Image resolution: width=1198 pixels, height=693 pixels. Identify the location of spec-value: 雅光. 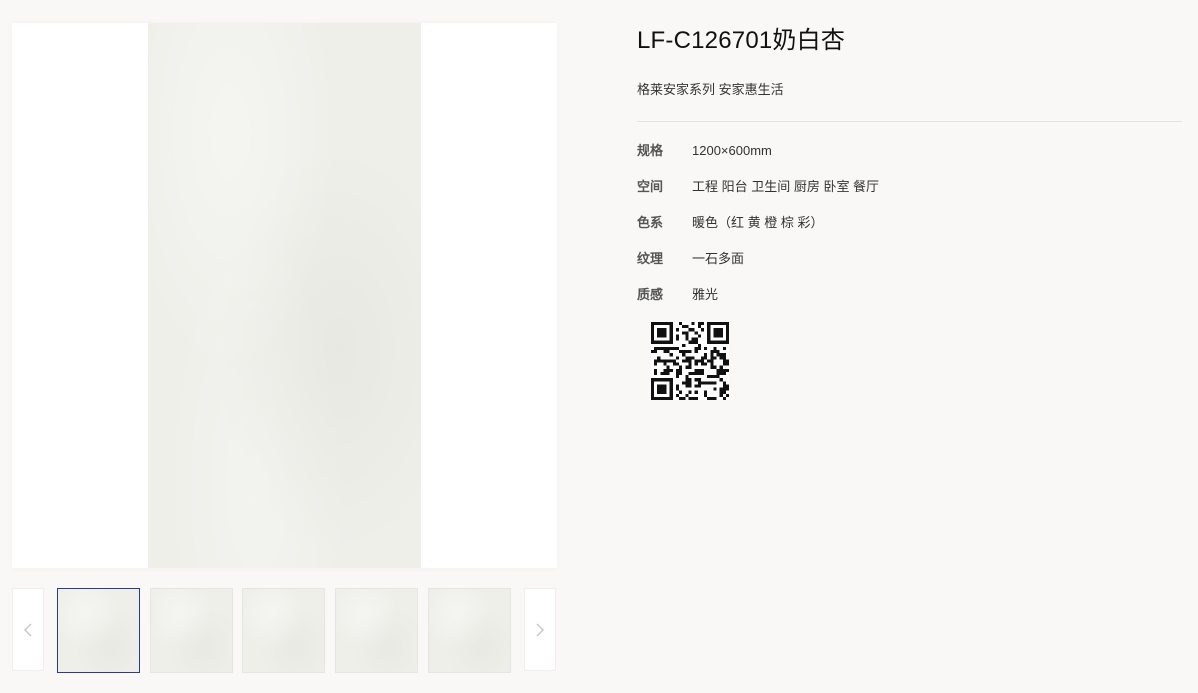
(705, 294).